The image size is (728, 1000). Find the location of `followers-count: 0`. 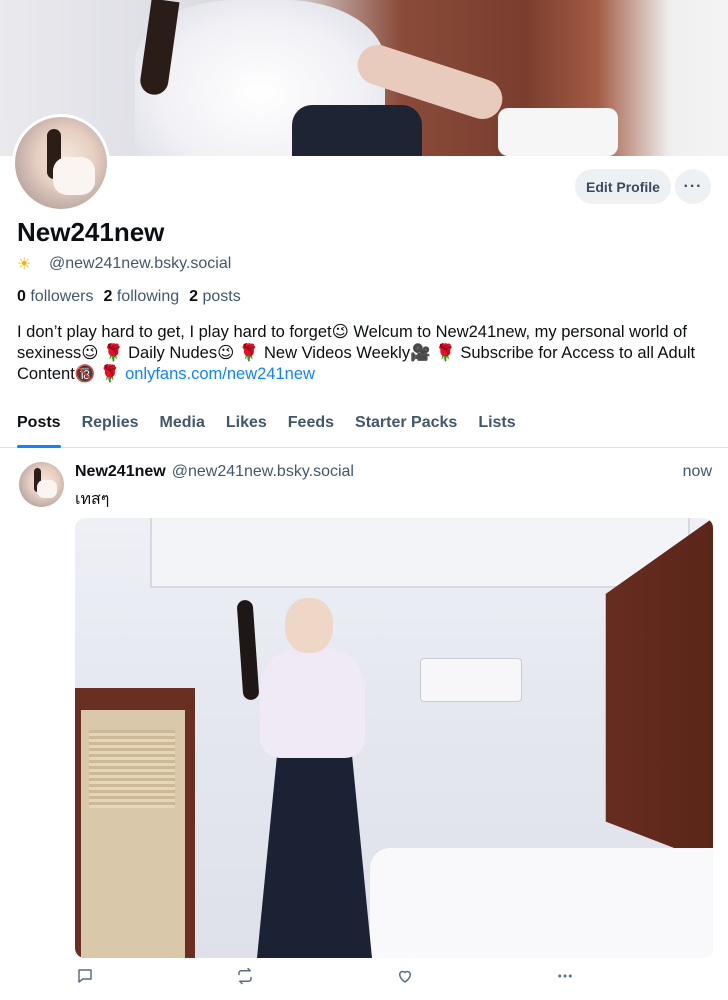

followers-count: 0 is located at coordinates (21, 296).